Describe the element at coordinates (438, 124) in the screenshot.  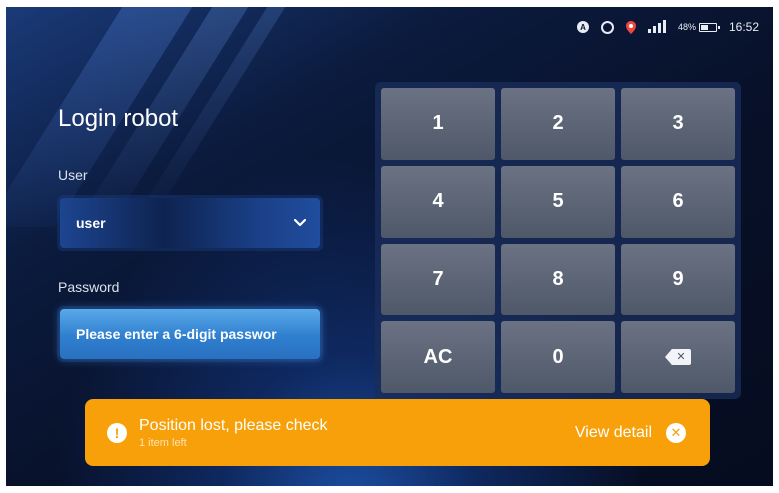
I see `key-1: 1` at that location.